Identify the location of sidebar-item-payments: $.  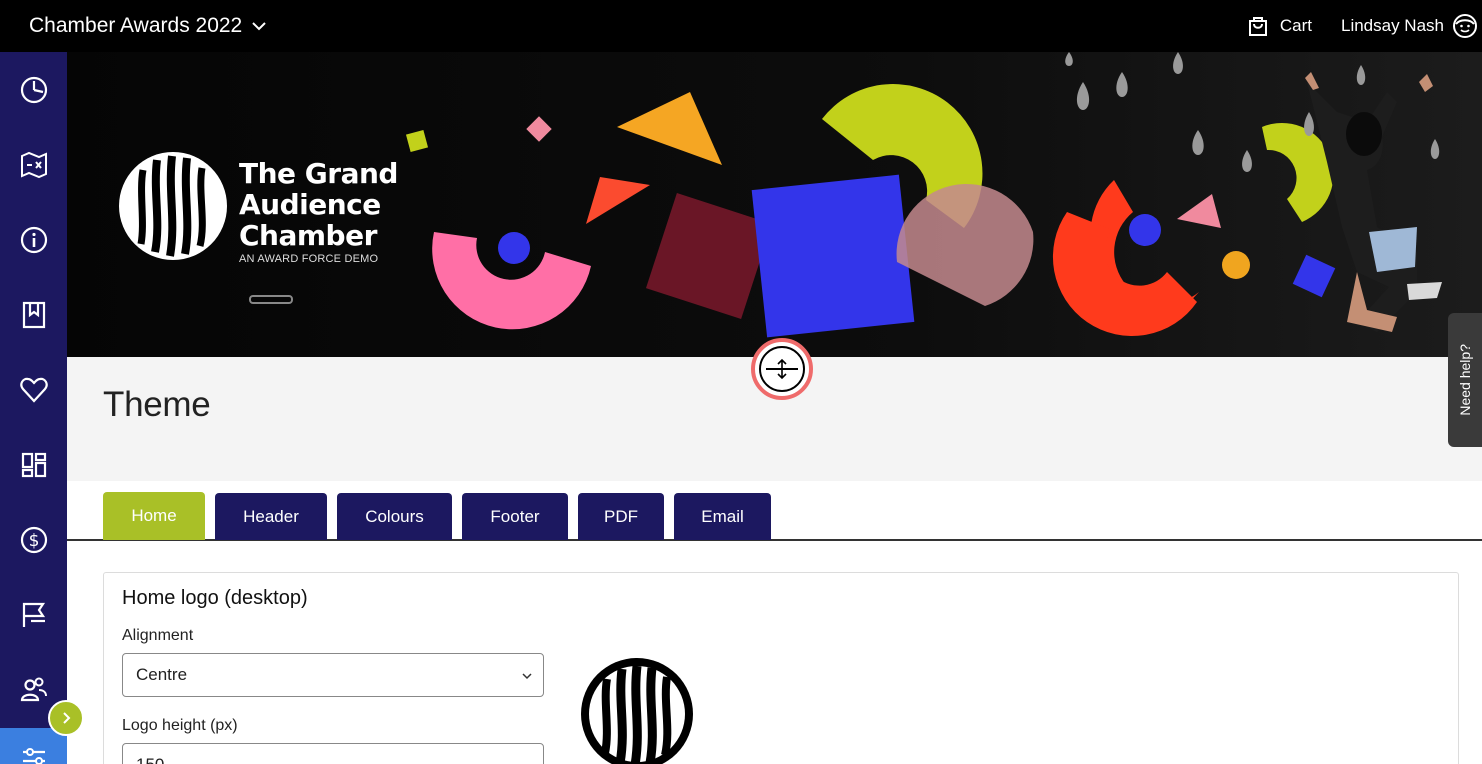
(33, 540).